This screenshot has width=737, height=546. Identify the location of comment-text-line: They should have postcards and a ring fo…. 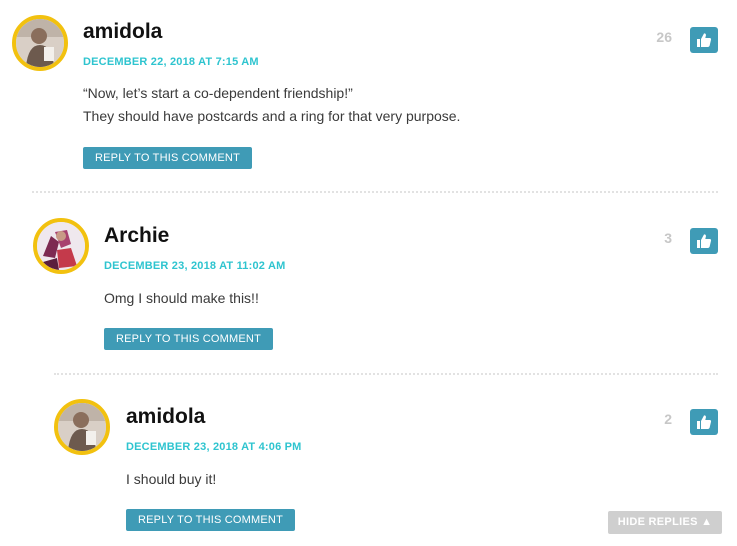
(272, 116).